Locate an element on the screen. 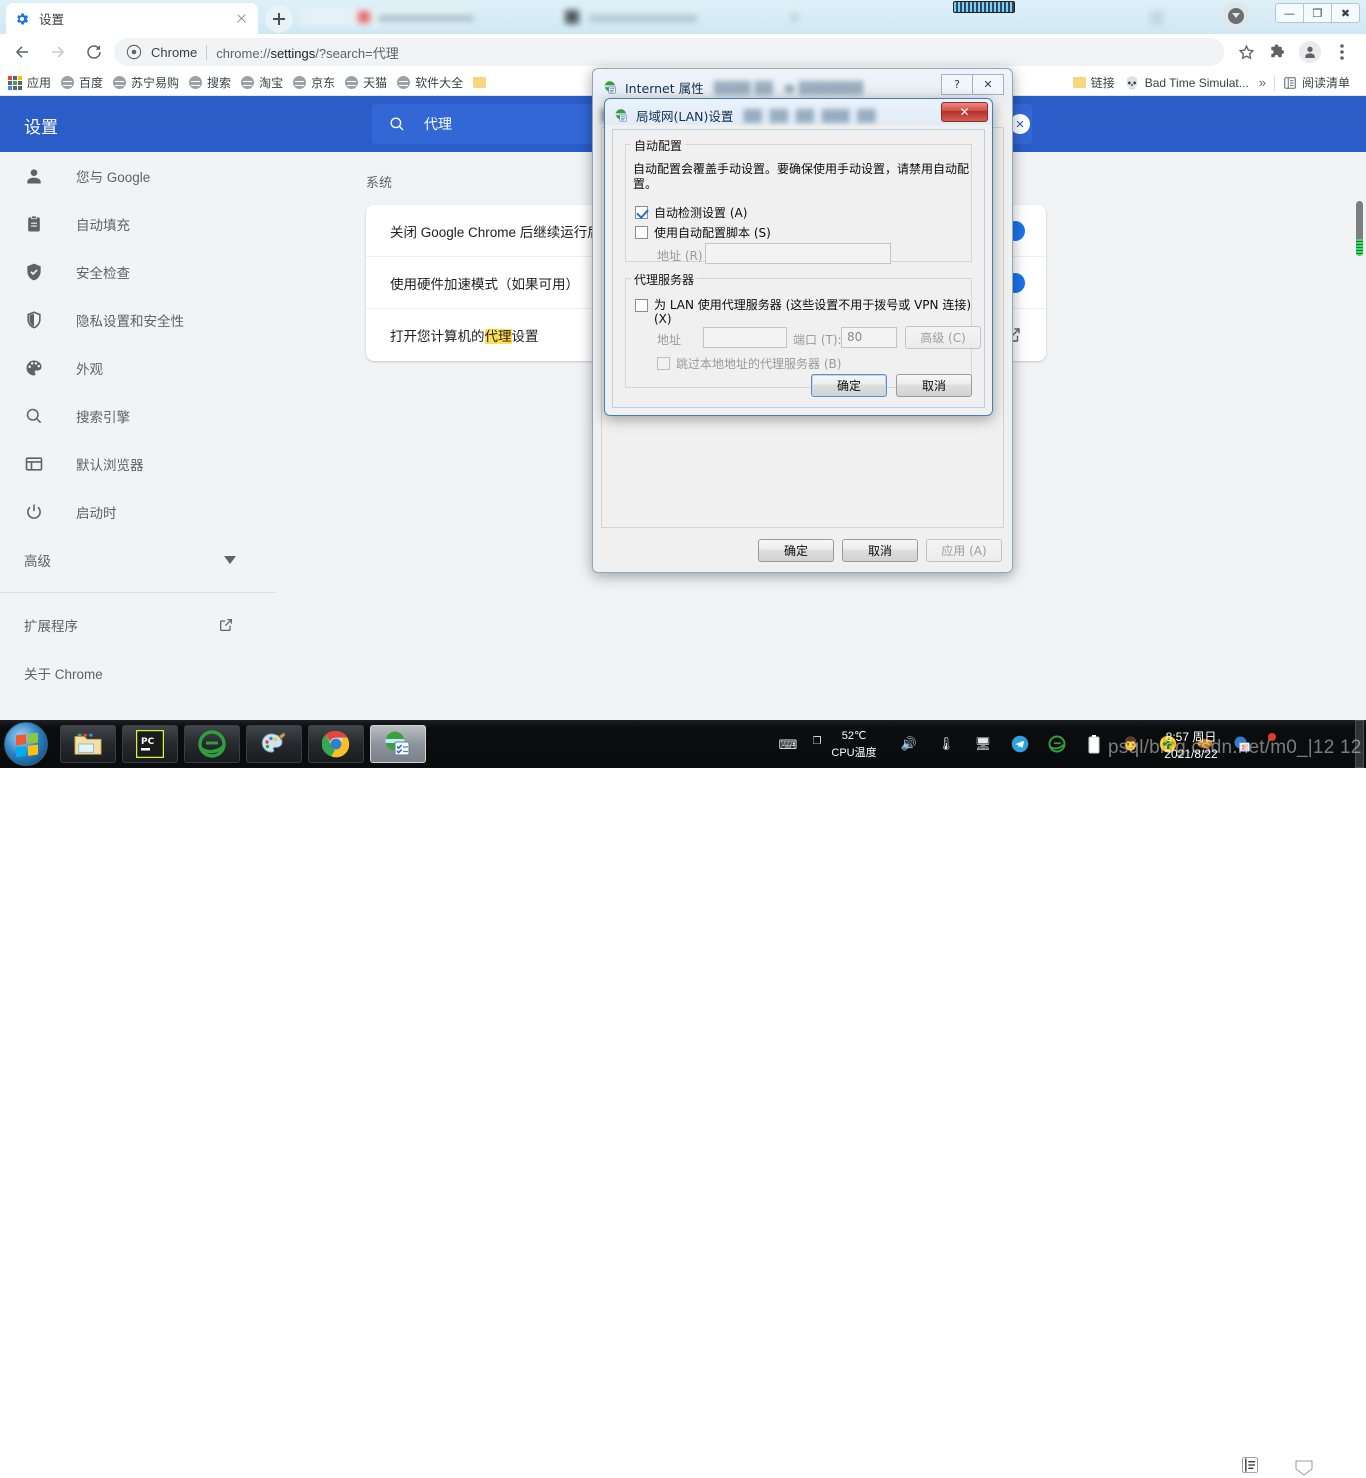 This screenshot has width=1366, height=1478. bookmark-links-folder: 链接 is located at coordinates (1093, 82).